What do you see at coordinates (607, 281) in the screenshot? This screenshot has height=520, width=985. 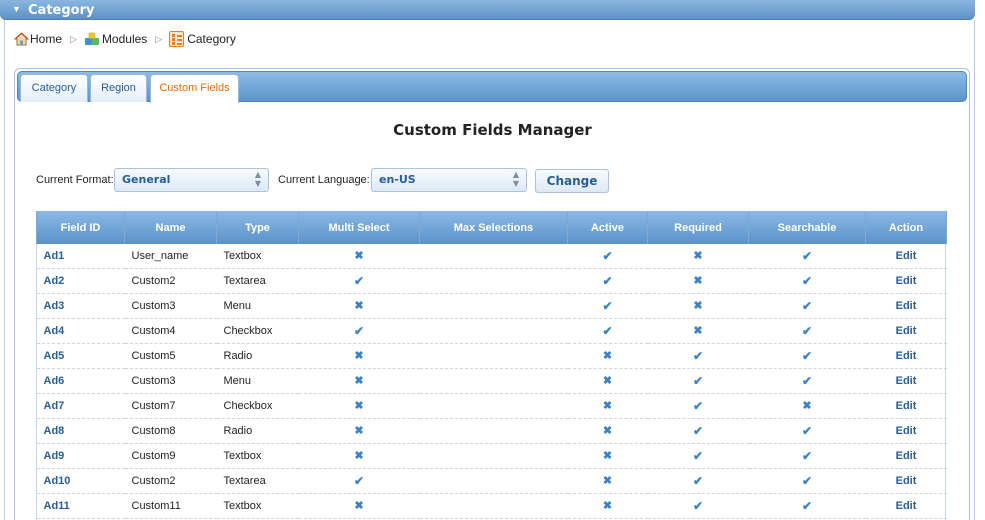 I see `active-cell: ✔` at bounding box center [607, 281].